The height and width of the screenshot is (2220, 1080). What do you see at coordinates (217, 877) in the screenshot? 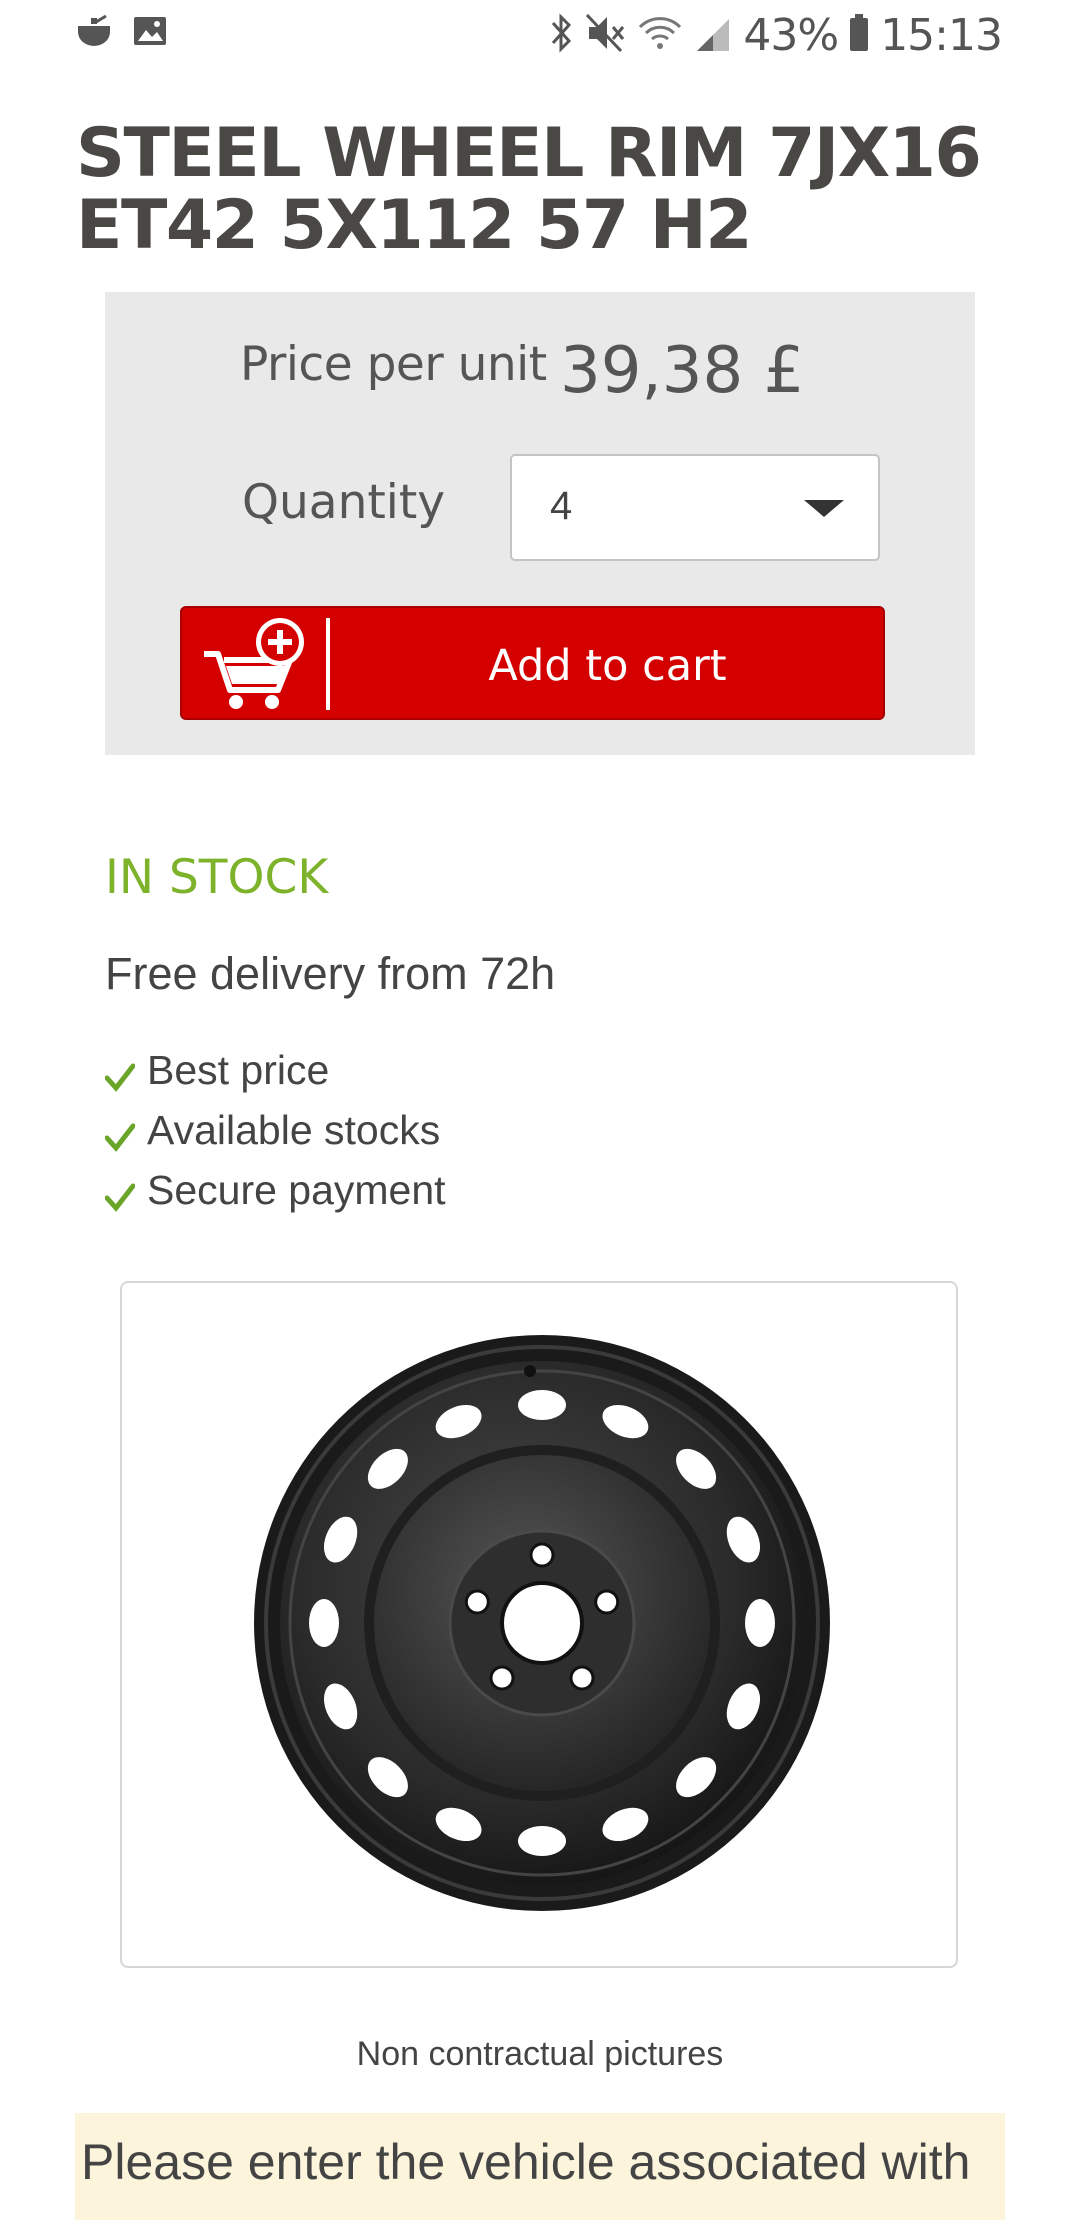
I see `stock-status: IN STOCK` at bounding box center [217, 877].